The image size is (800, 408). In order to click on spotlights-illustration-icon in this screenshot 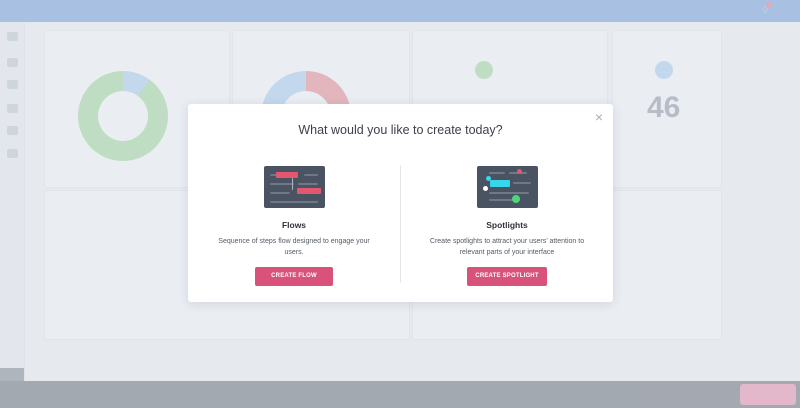, I will do `click(507, 187)`.